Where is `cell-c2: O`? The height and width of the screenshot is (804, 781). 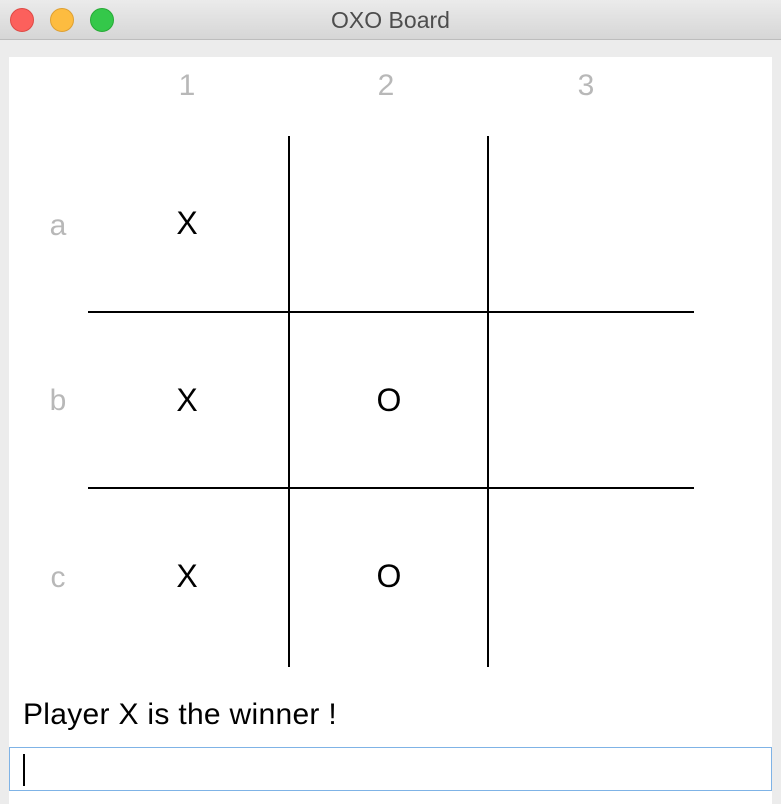 cell-c2: O is located at coordinates (389, 576).